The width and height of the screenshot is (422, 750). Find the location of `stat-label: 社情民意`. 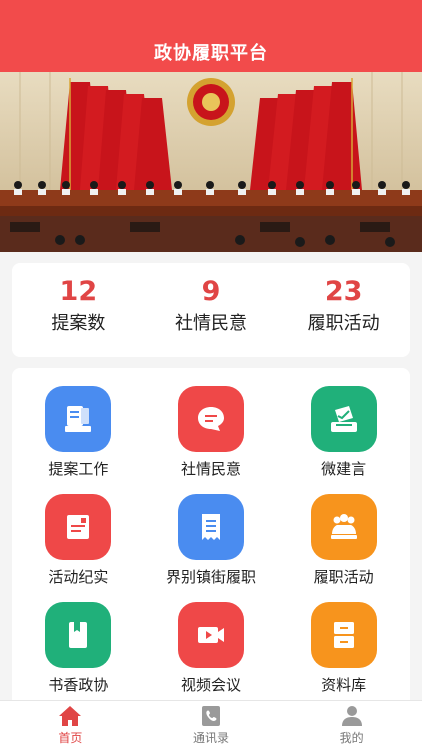

stat-label: 社情民意 is located at coordinates (211, 323).